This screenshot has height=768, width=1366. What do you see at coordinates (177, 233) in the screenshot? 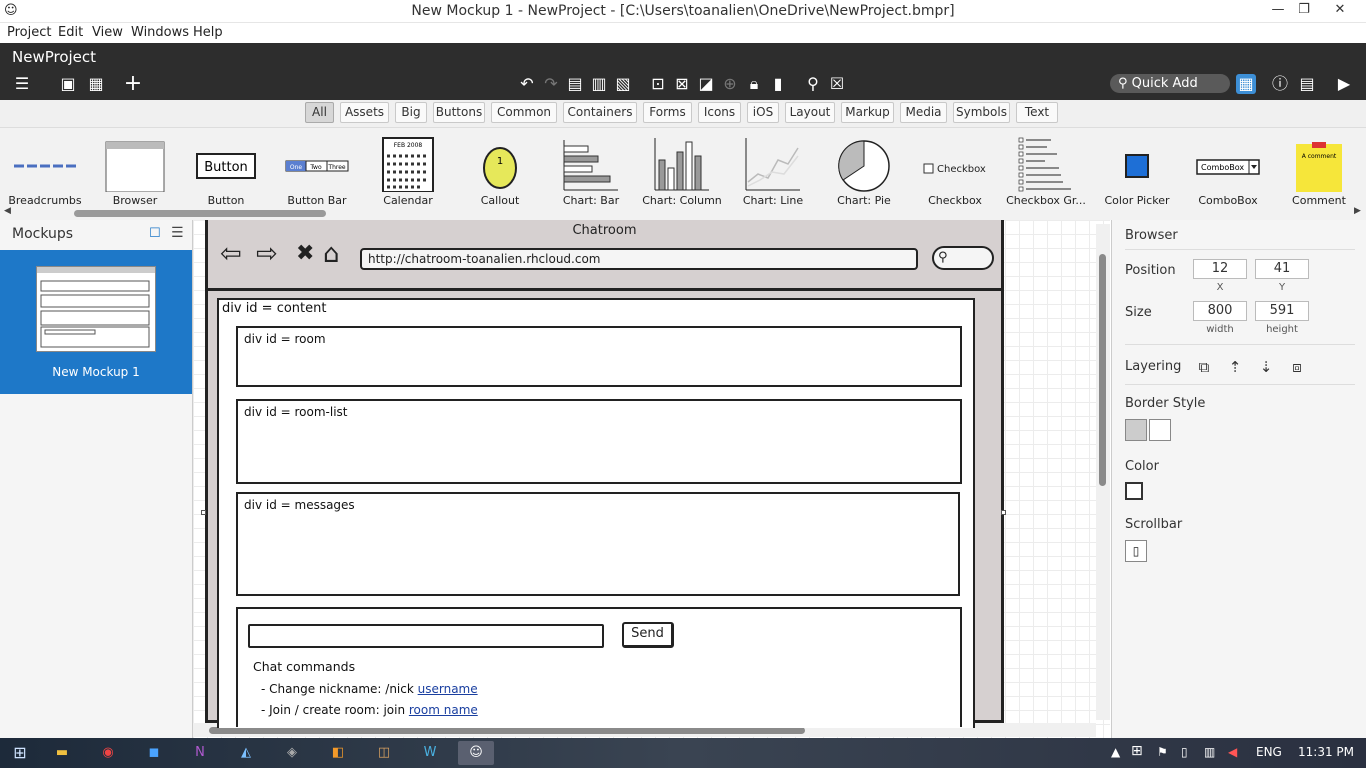
I see `list-view-icon: ☰` at bounding box center [177, 233].